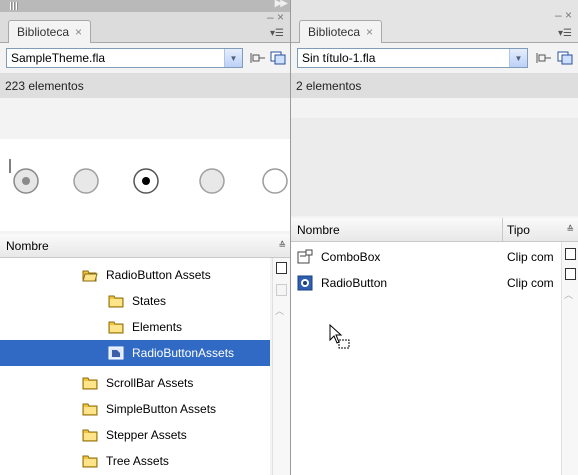 This screenshot has height=475, width=578. I want to click on library-toolbar: Sin título-1.fla ▼, so click(434, 58).